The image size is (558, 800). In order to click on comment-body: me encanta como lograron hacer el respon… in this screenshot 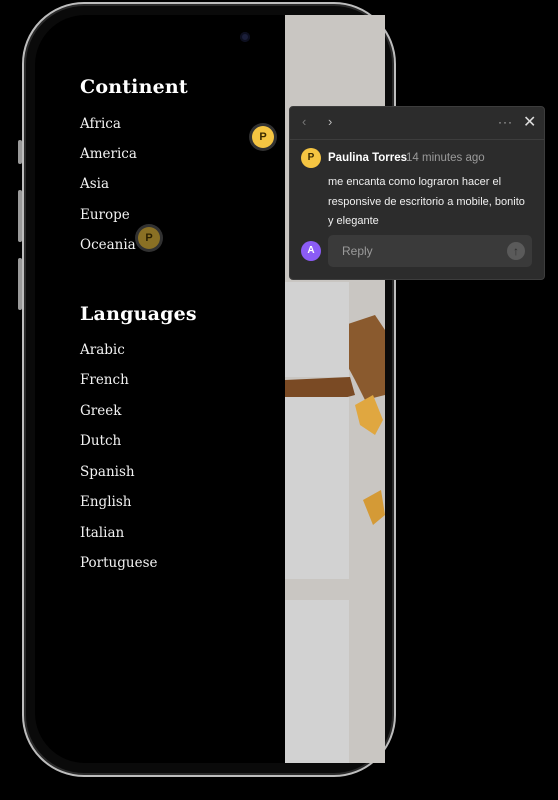, I will do `click(426, 201)`.